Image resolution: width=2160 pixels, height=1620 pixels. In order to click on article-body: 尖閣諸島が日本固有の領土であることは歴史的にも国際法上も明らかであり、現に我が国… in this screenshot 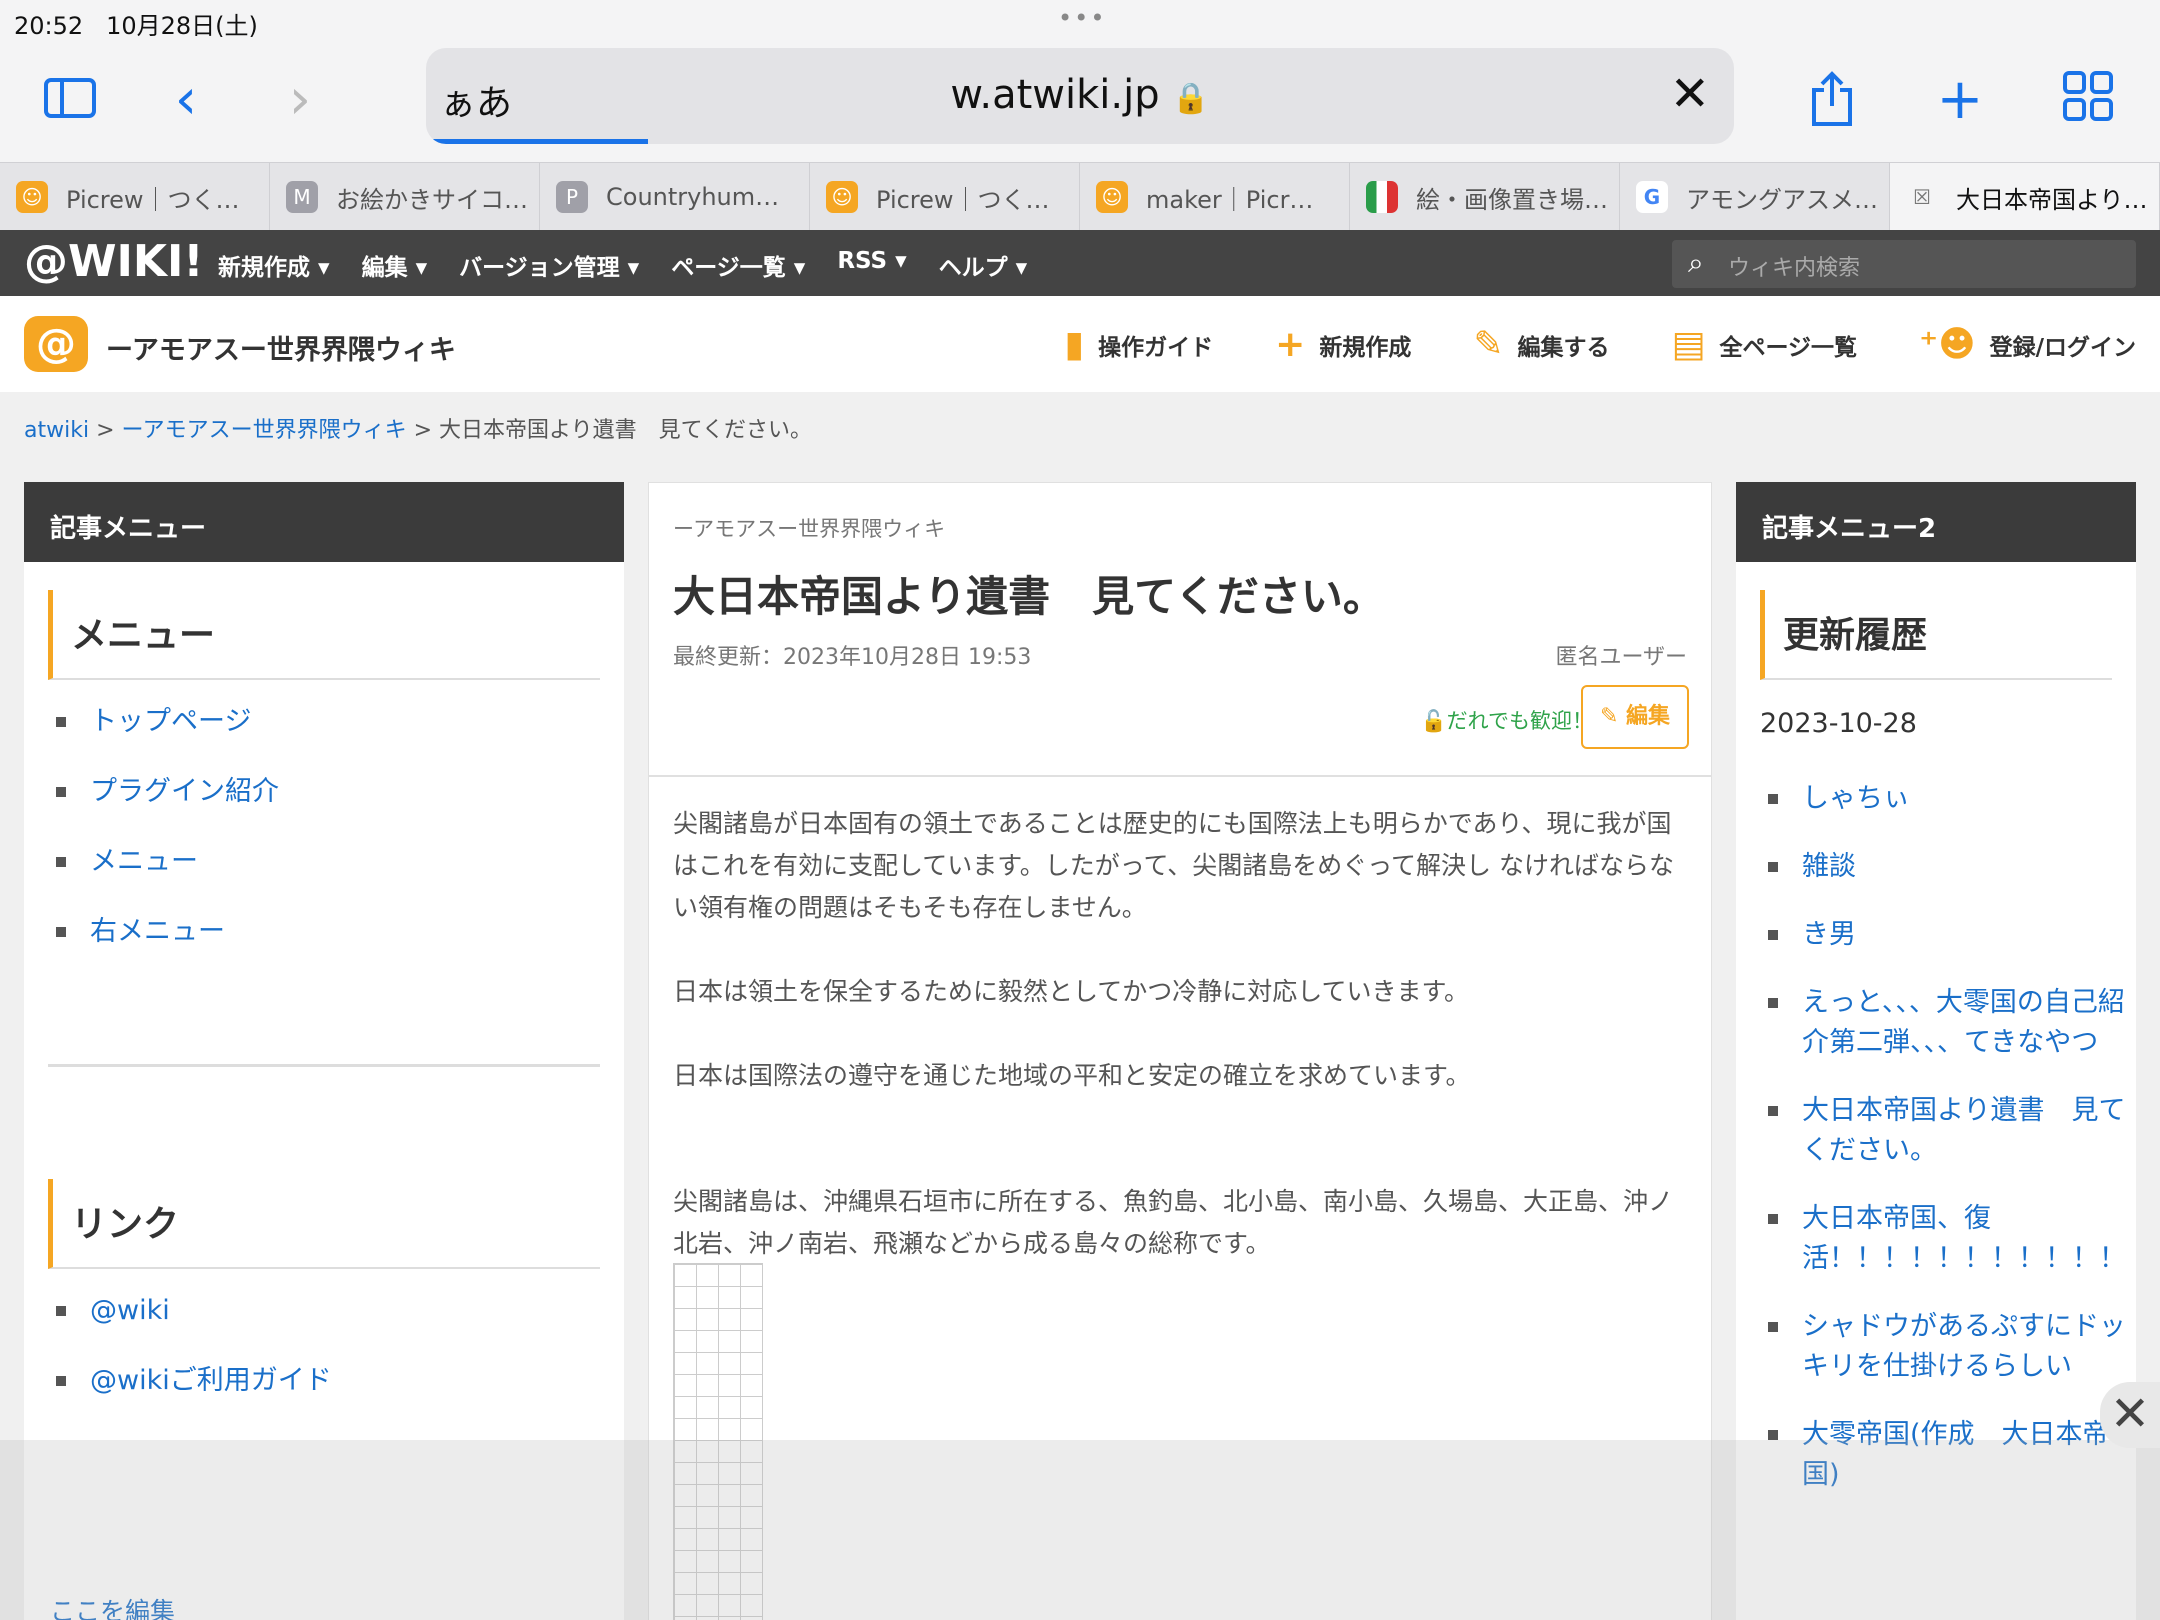, I will do `click(1181, 1055)`.